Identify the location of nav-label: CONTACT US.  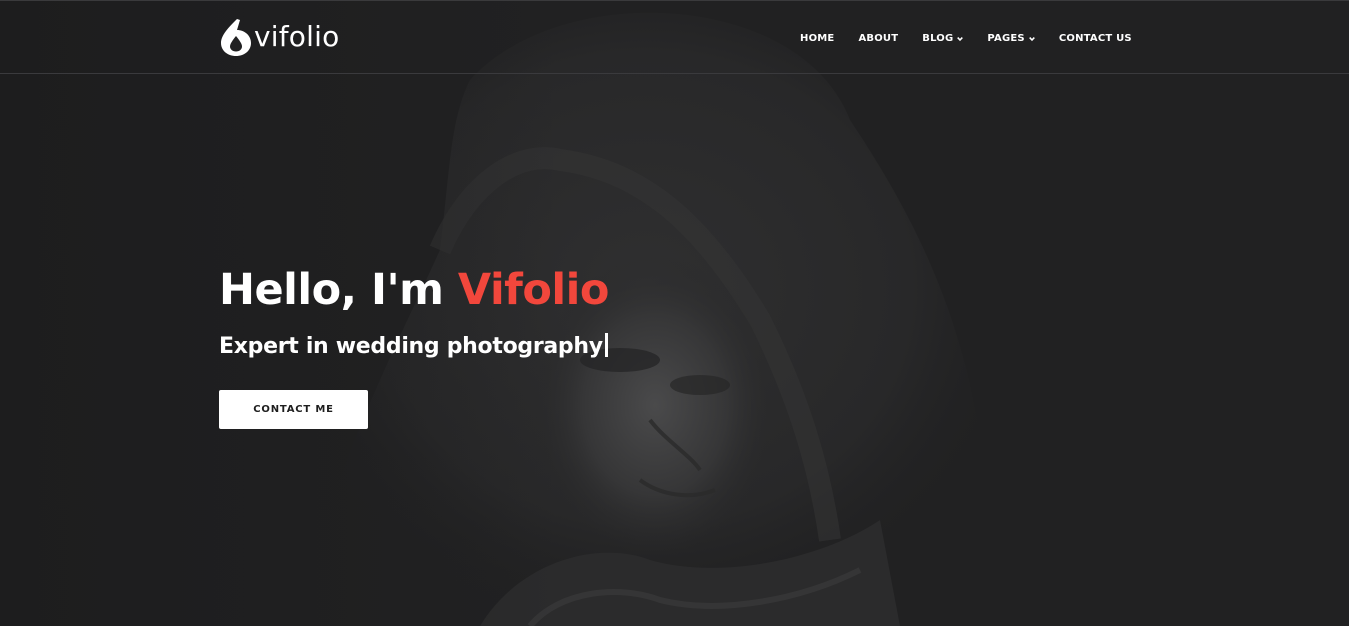
(1095, 38).